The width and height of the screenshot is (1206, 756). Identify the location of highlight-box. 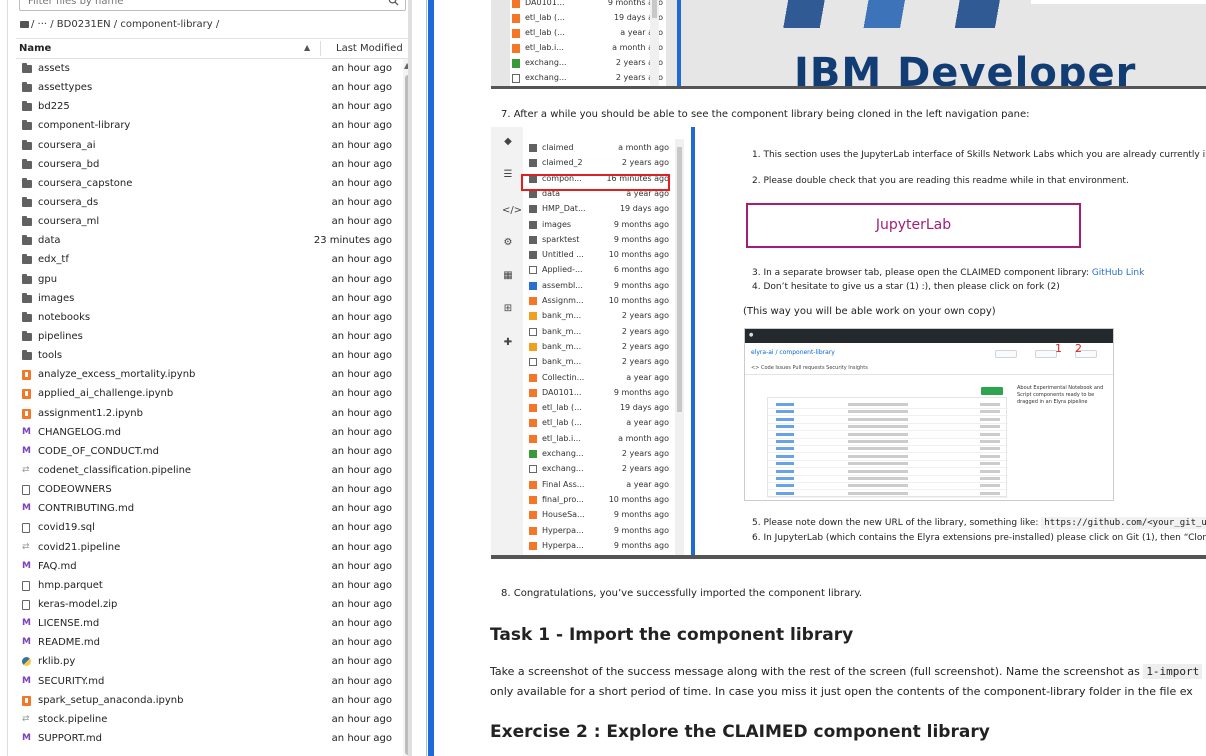
(595, 182).